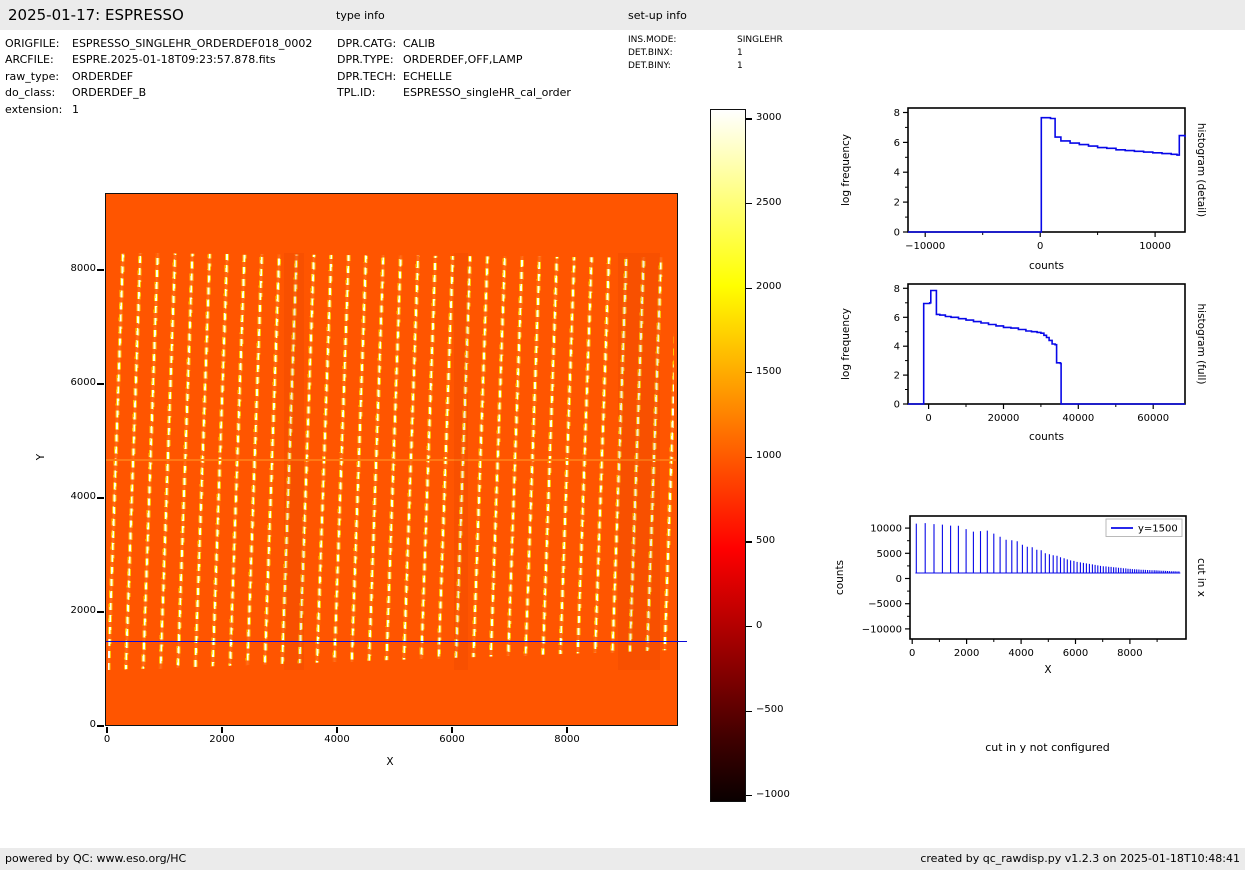  I want to click on svg-text: 4000, so click(1020, 653).